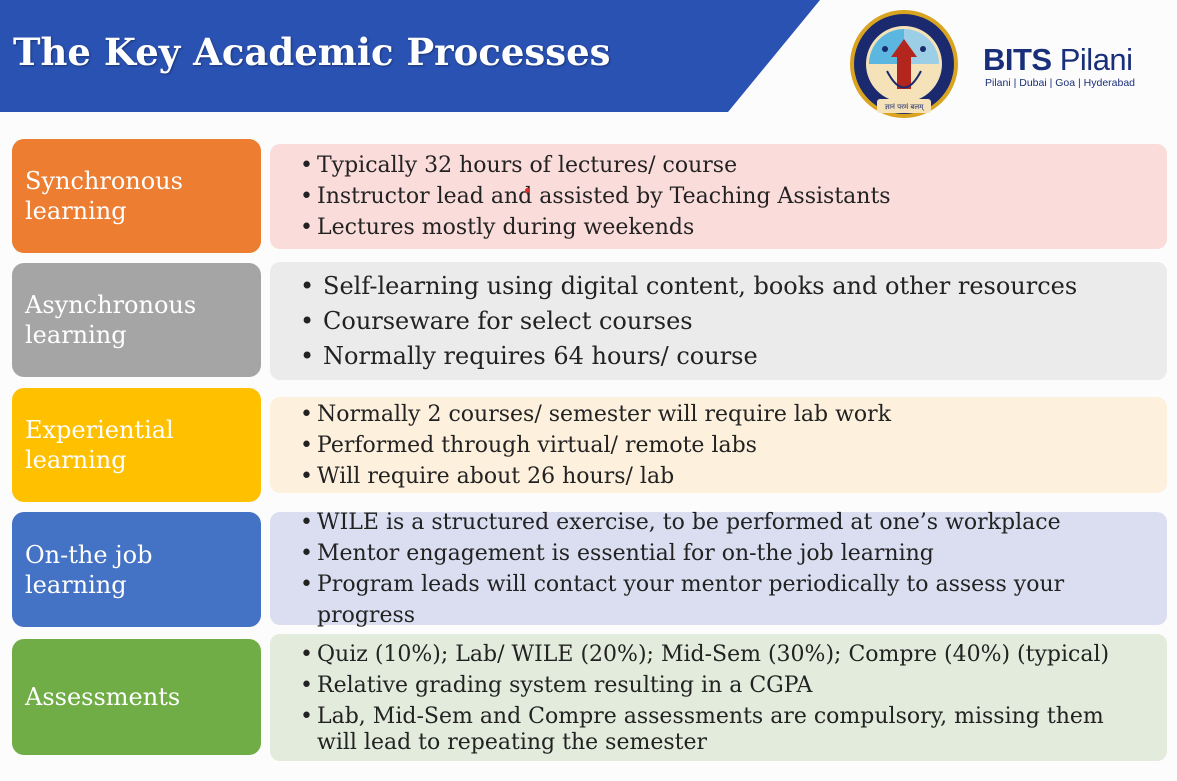  What do you see at coordinates (733, 165) in the screenshot?
I see `bullet-item: Typically 32 hours of lectures/ course` at bounding box center [733, 165].